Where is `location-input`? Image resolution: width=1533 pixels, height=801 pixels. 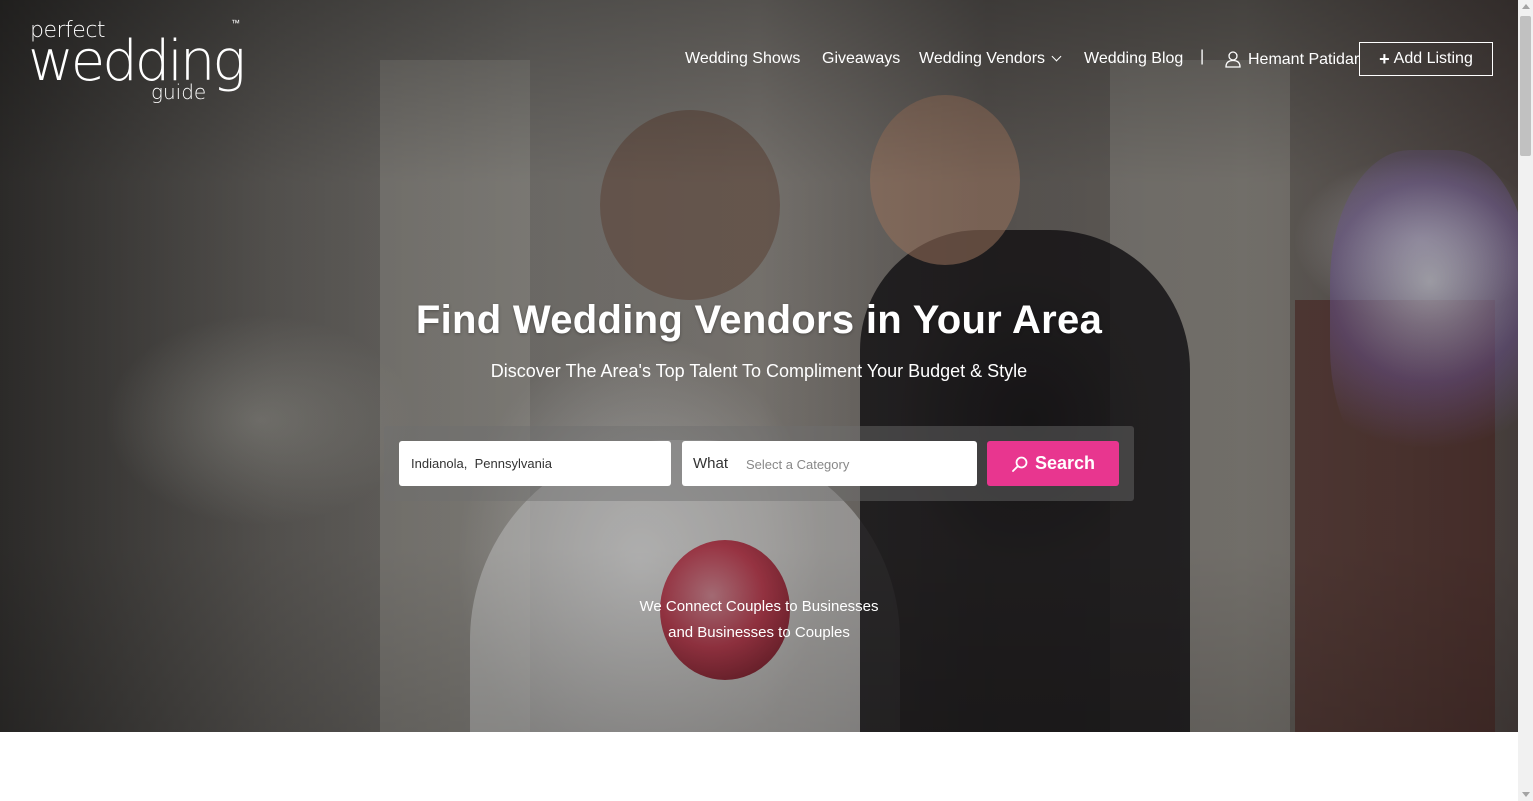
location-input is located at coordinates (535, 463).